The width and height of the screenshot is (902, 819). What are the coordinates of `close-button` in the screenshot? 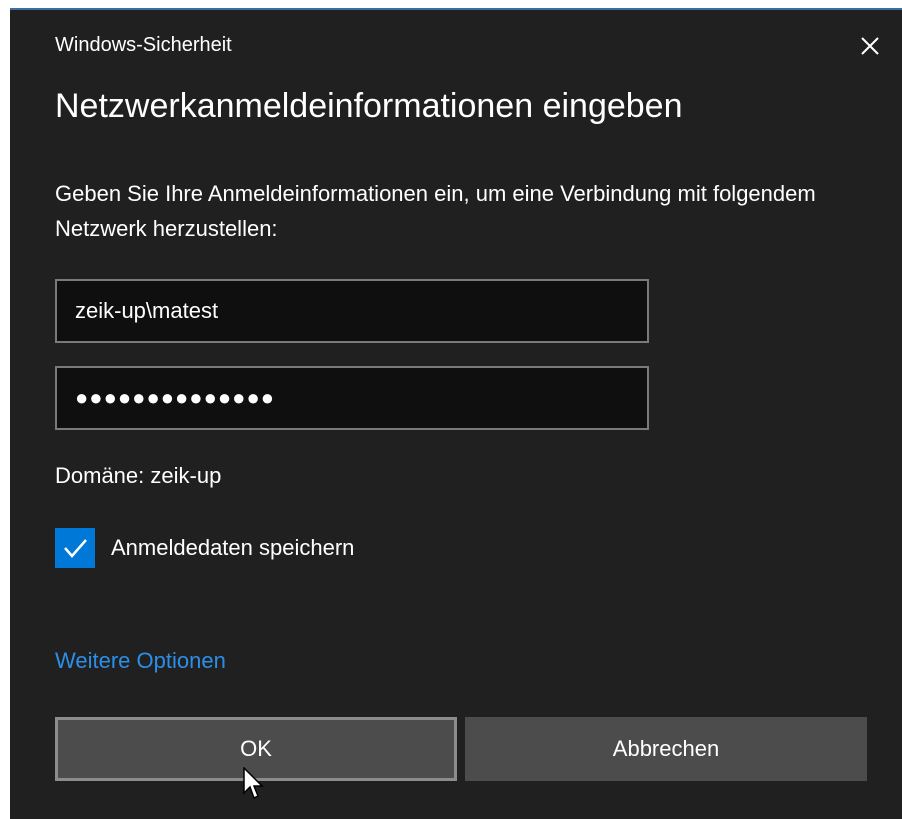 It's located at (870, 46).